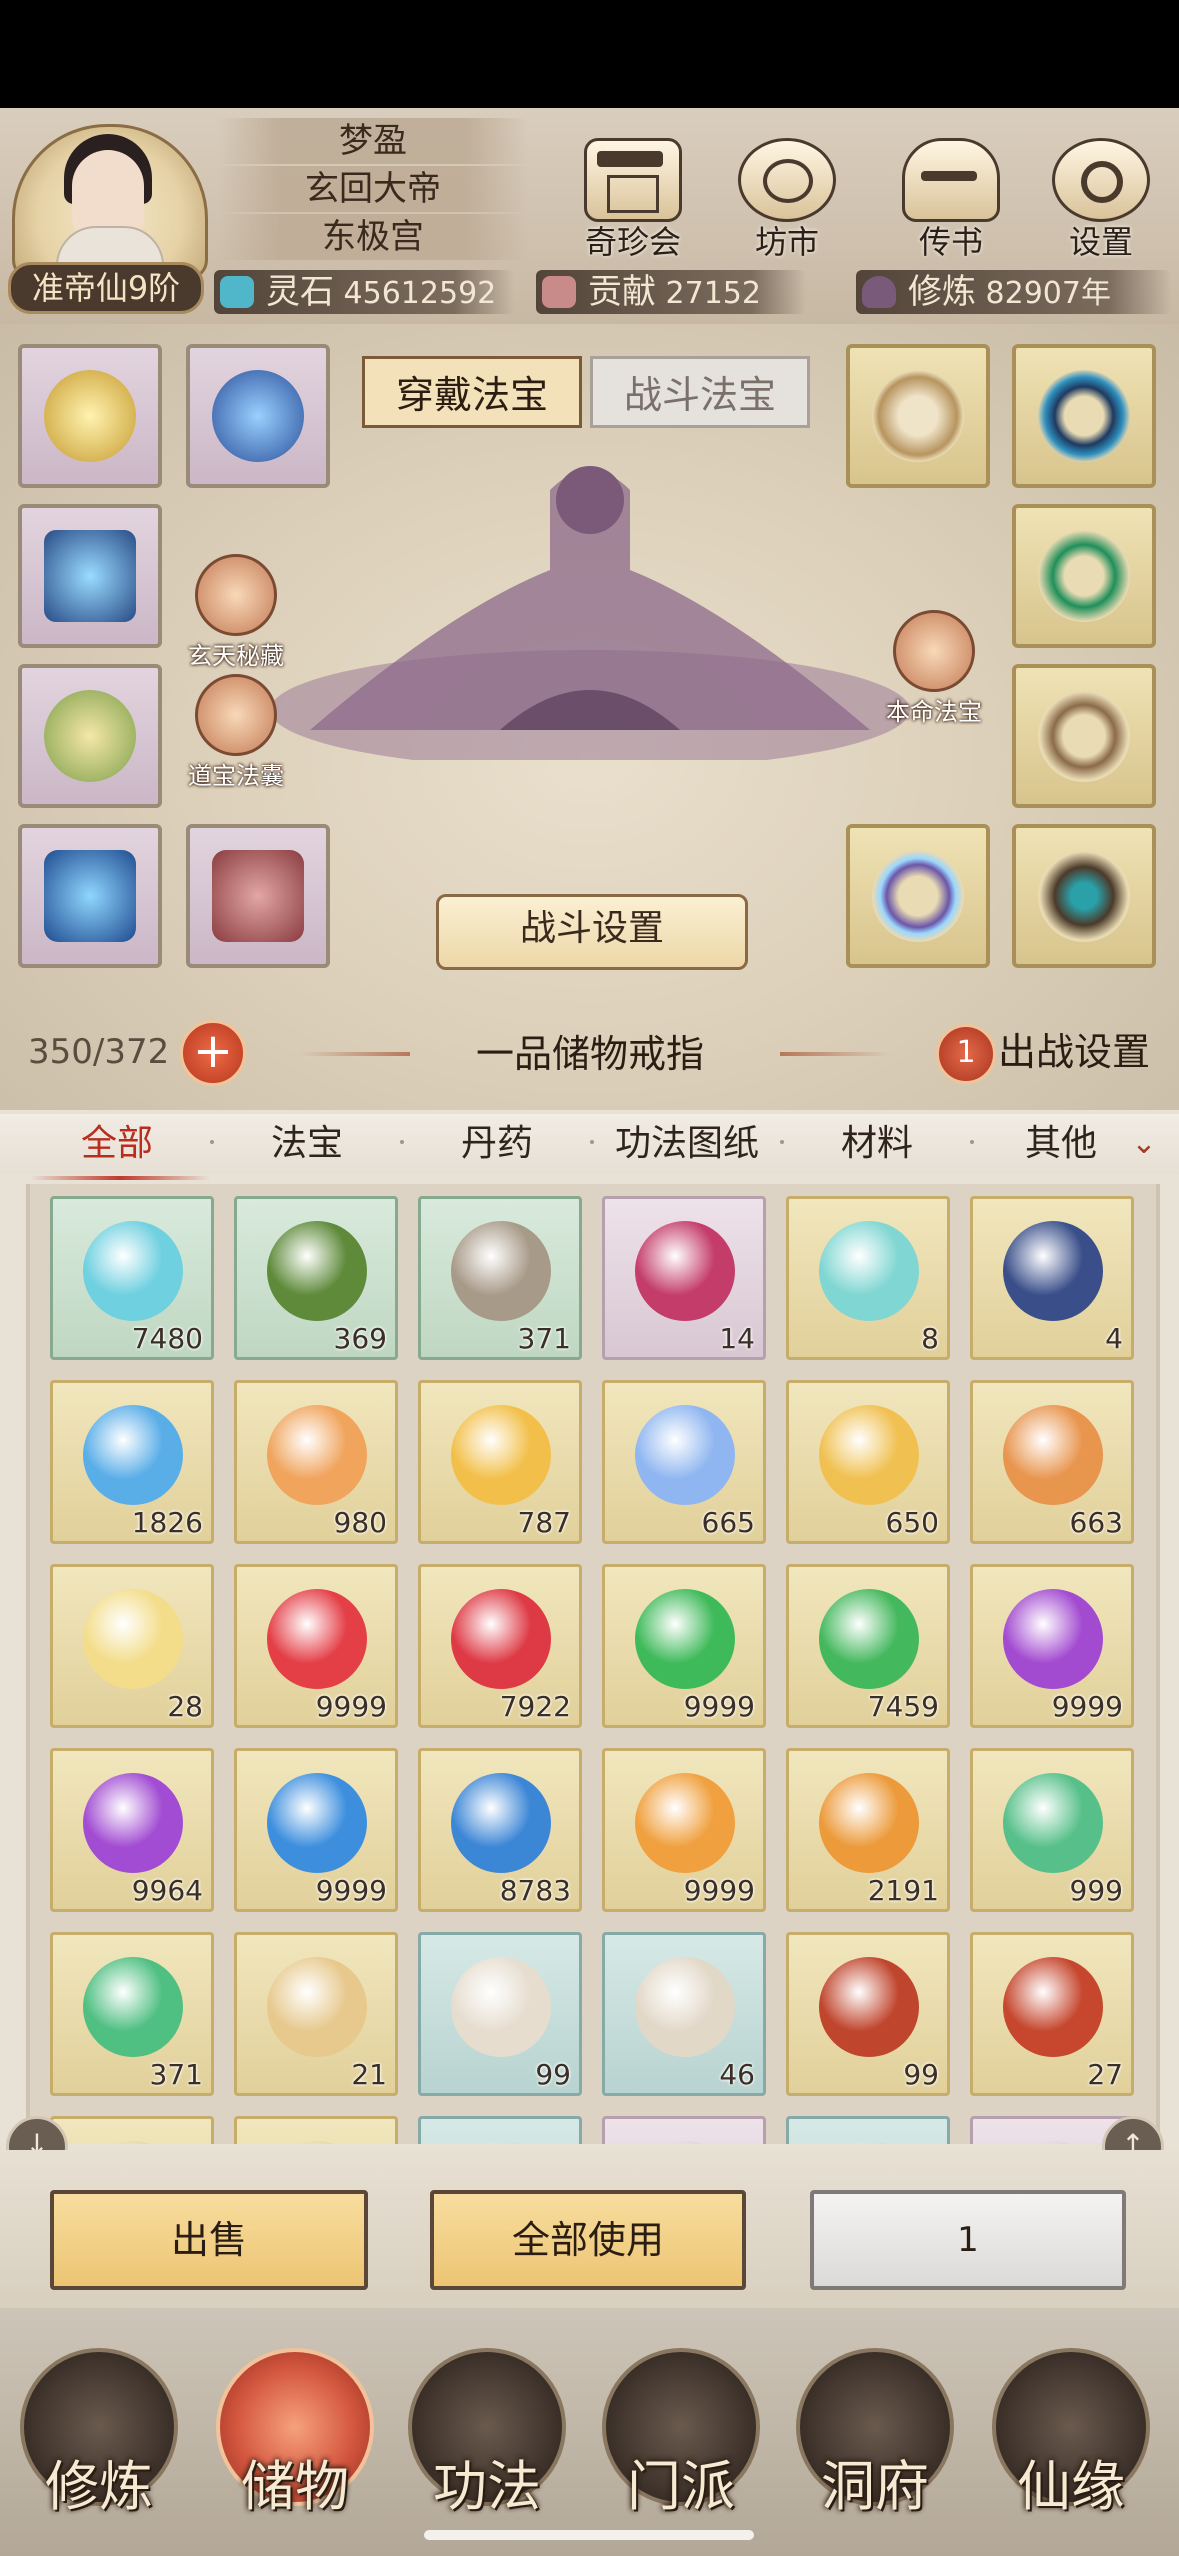 The image size is (1179, 2556). Describe the element at coordinates (373, 189) in the screenshot. I see `player-title: 玄回大帝` at that location.